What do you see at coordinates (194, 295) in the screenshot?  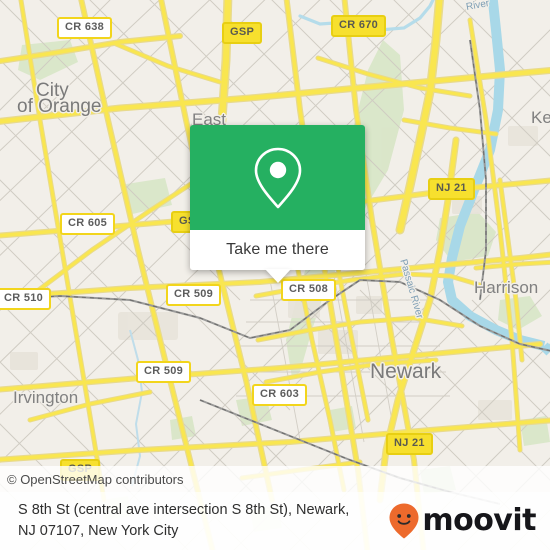 I see `shield-cr-509-1: CR 509` at bounding box center [194, 295].